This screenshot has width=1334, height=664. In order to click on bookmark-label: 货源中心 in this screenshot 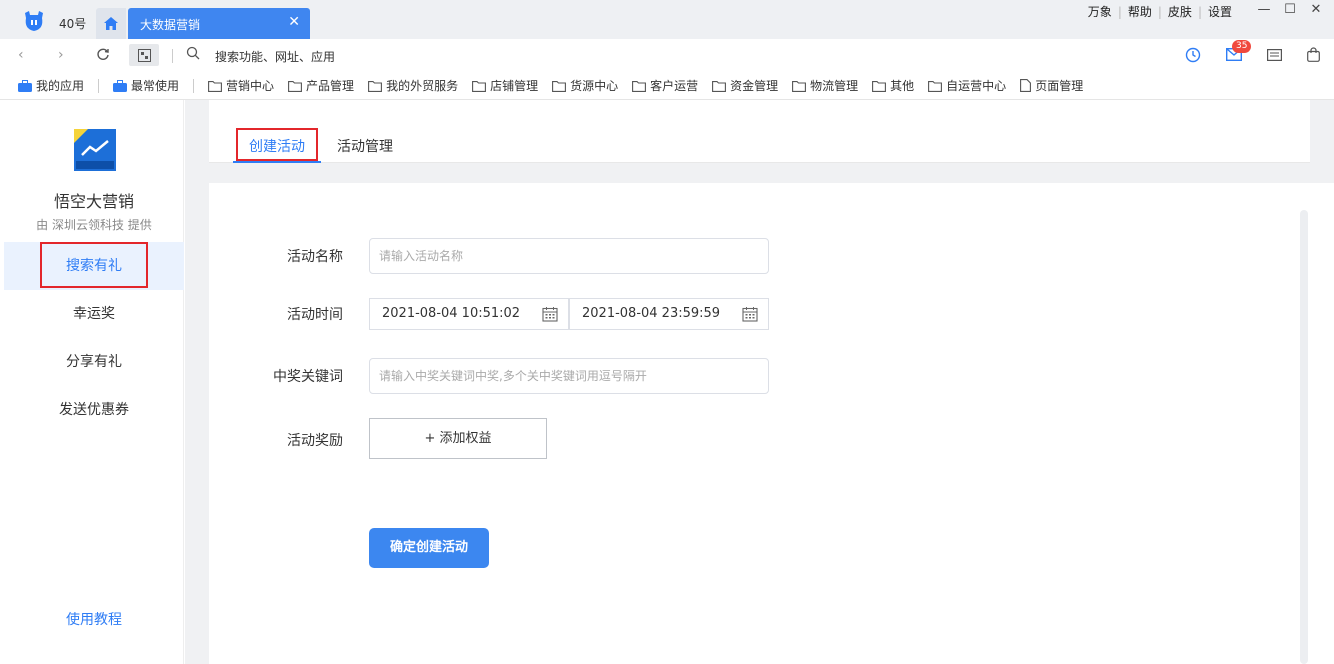, I will do `click(594, 86)`.